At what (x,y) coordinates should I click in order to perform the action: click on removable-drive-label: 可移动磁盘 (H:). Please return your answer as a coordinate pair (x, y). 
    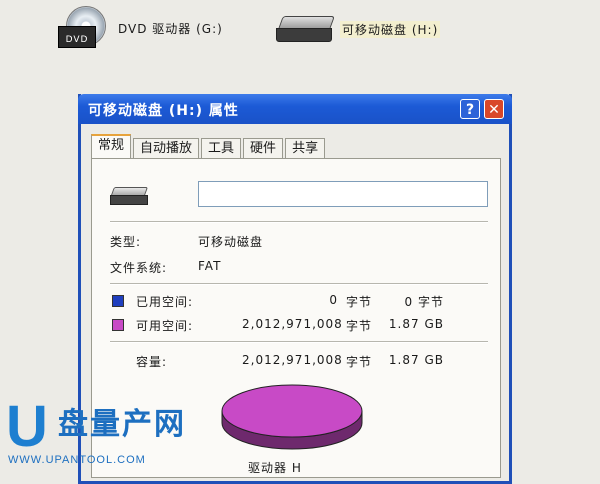
    Looking at the image, I should click on (390, 29).